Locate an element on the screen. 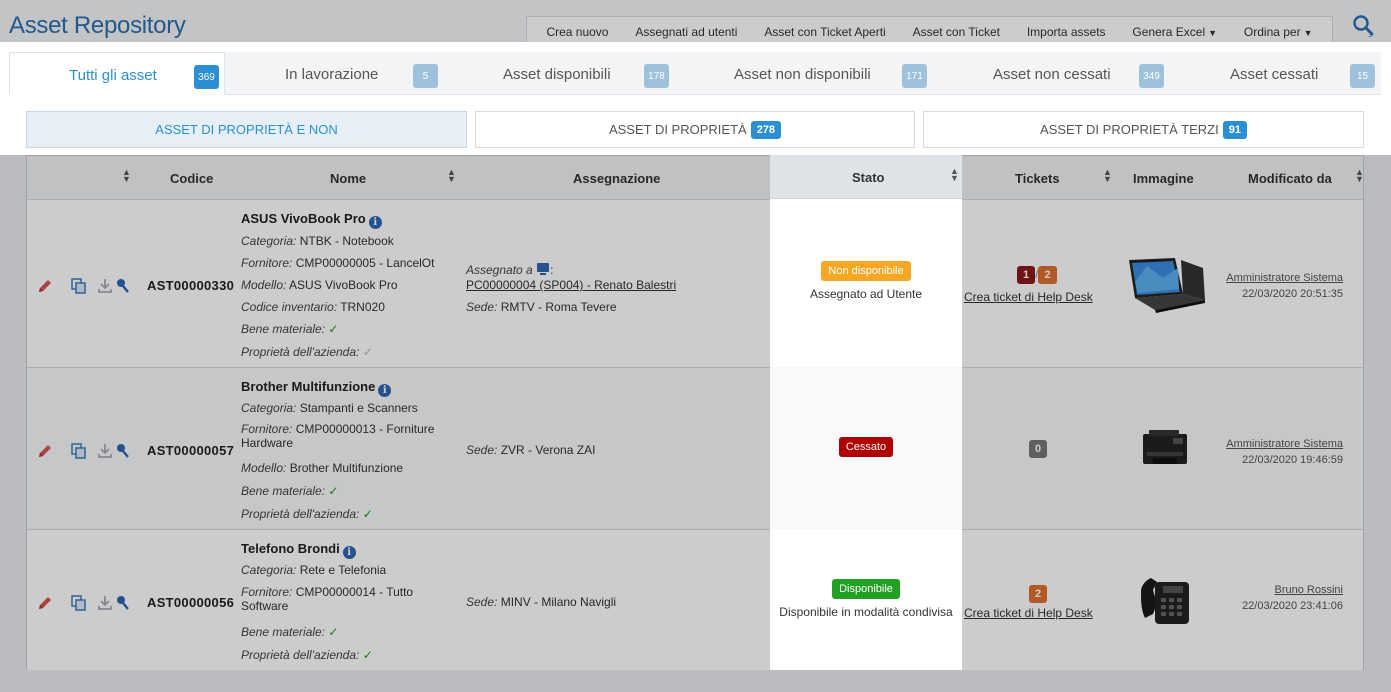  stato-header: Stato ▲ ▼ is located at coordinates (866, 177).